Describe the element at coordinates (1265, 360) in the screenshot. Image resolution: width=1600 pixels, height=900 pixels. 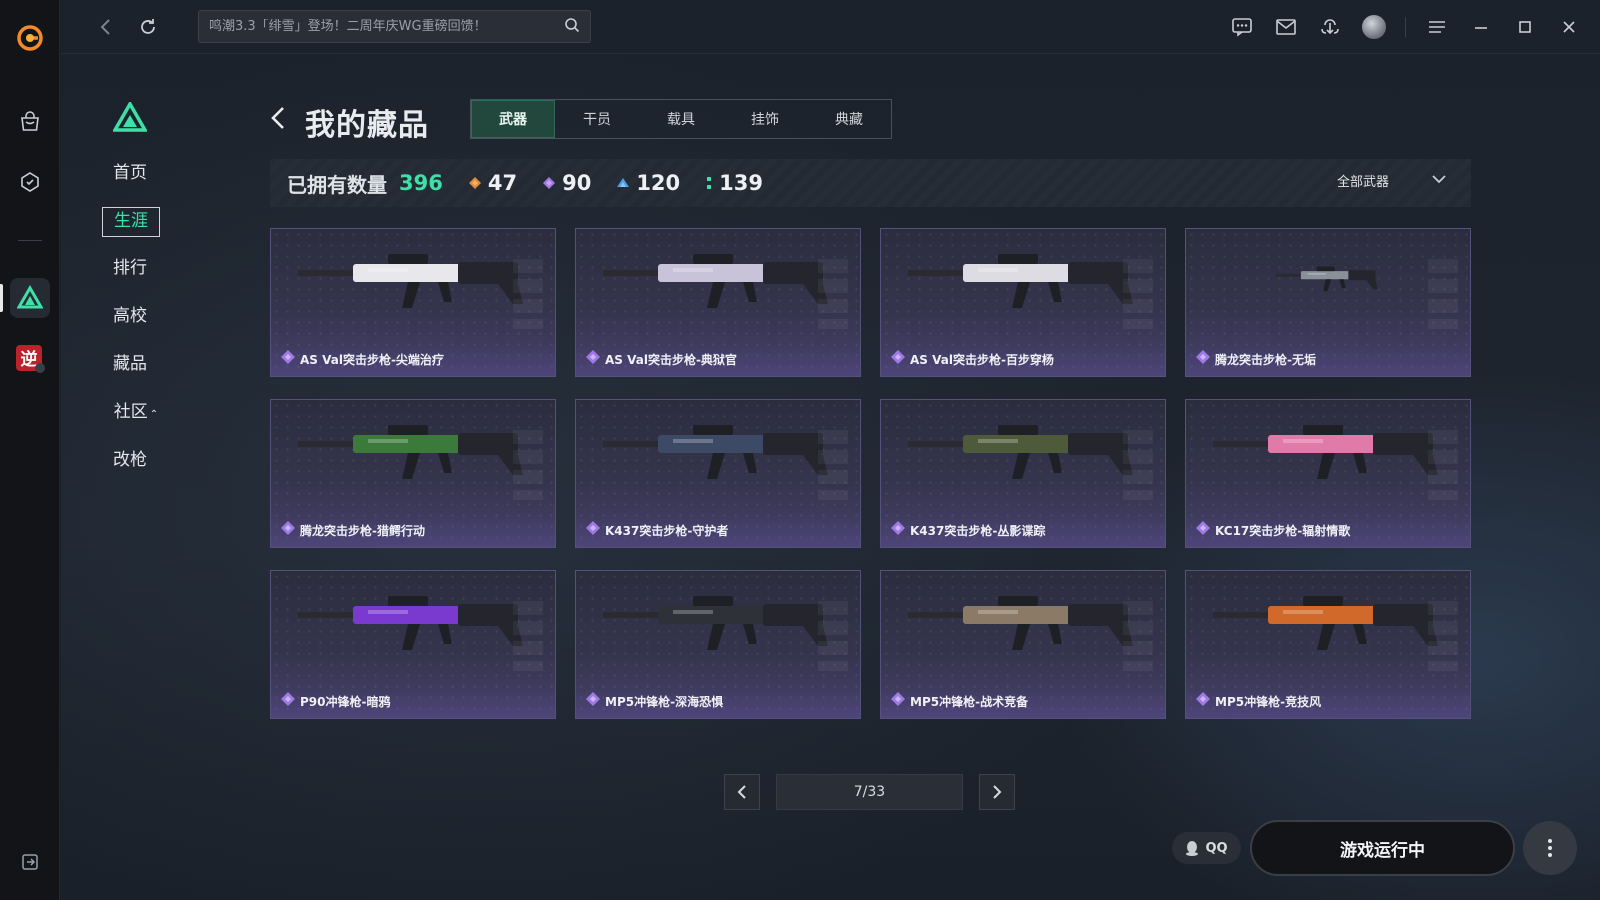
I see `weapon-name: 腾龙突击步枪-无垢` at that location.